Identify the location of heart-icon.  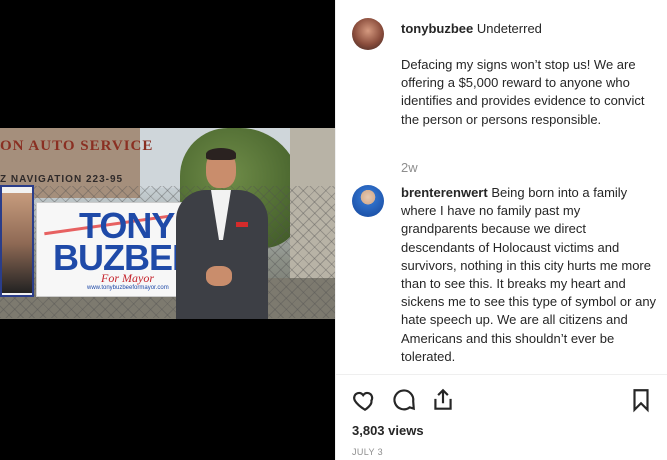
(365, 400).